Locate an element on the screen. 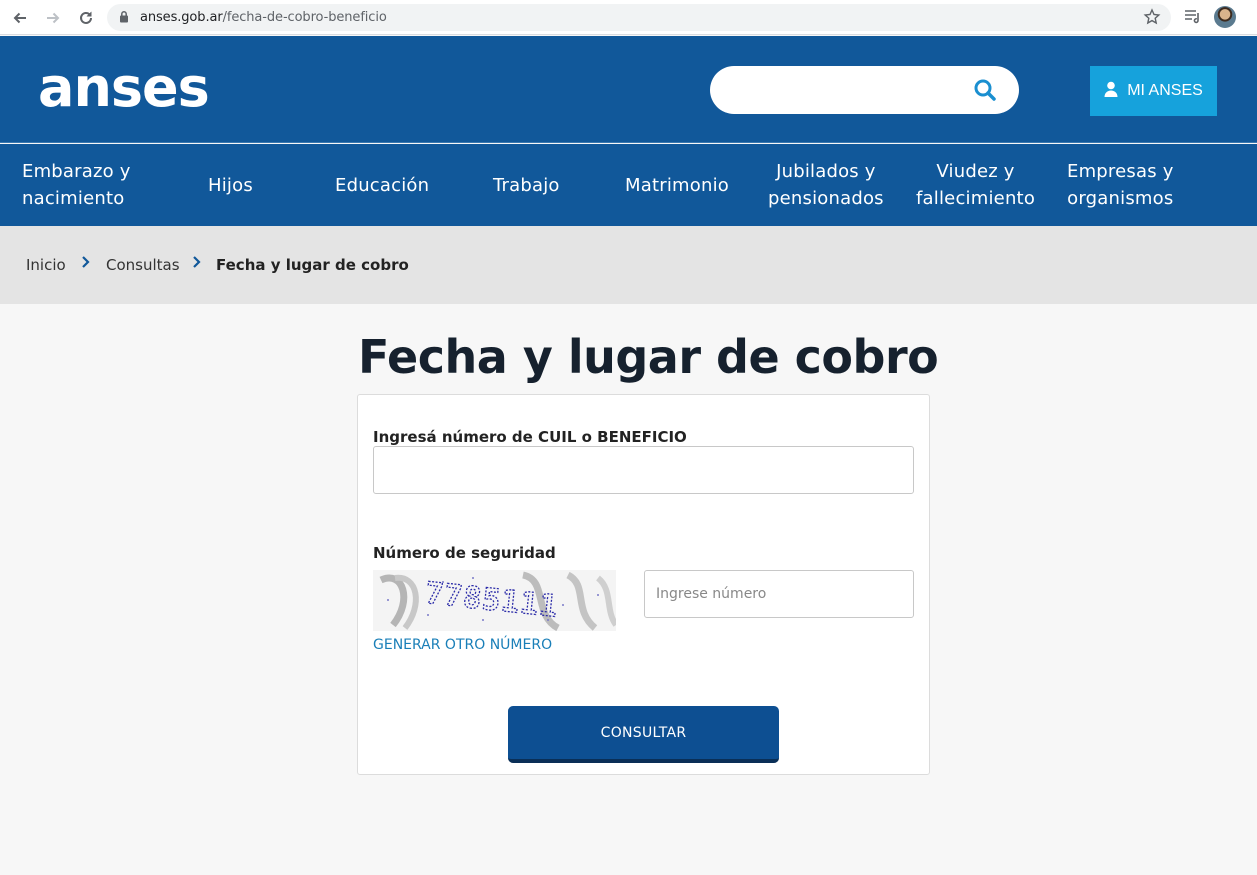 The width and height of the screenshot is (1257, 875). mi-anses-button: MI ANSES is located at coordinates (1153, 91).